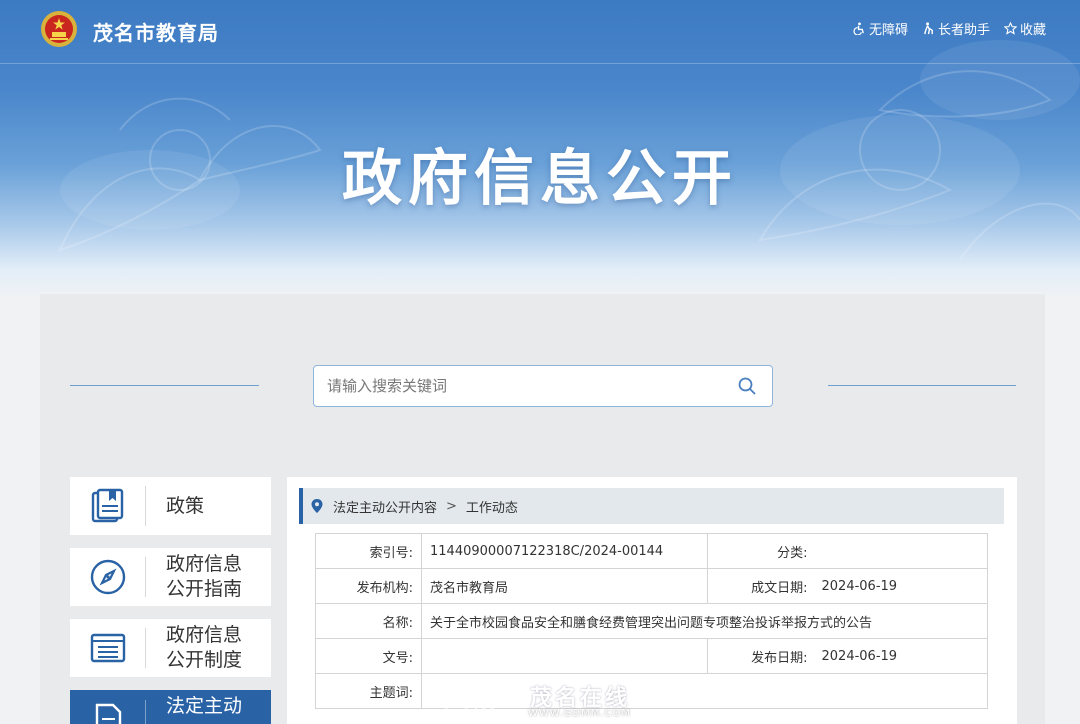 The width and height of the screenshot is (1080, 724). I want to click on index-value: 11440900007122318C/2024-00144, so click(564, 551).